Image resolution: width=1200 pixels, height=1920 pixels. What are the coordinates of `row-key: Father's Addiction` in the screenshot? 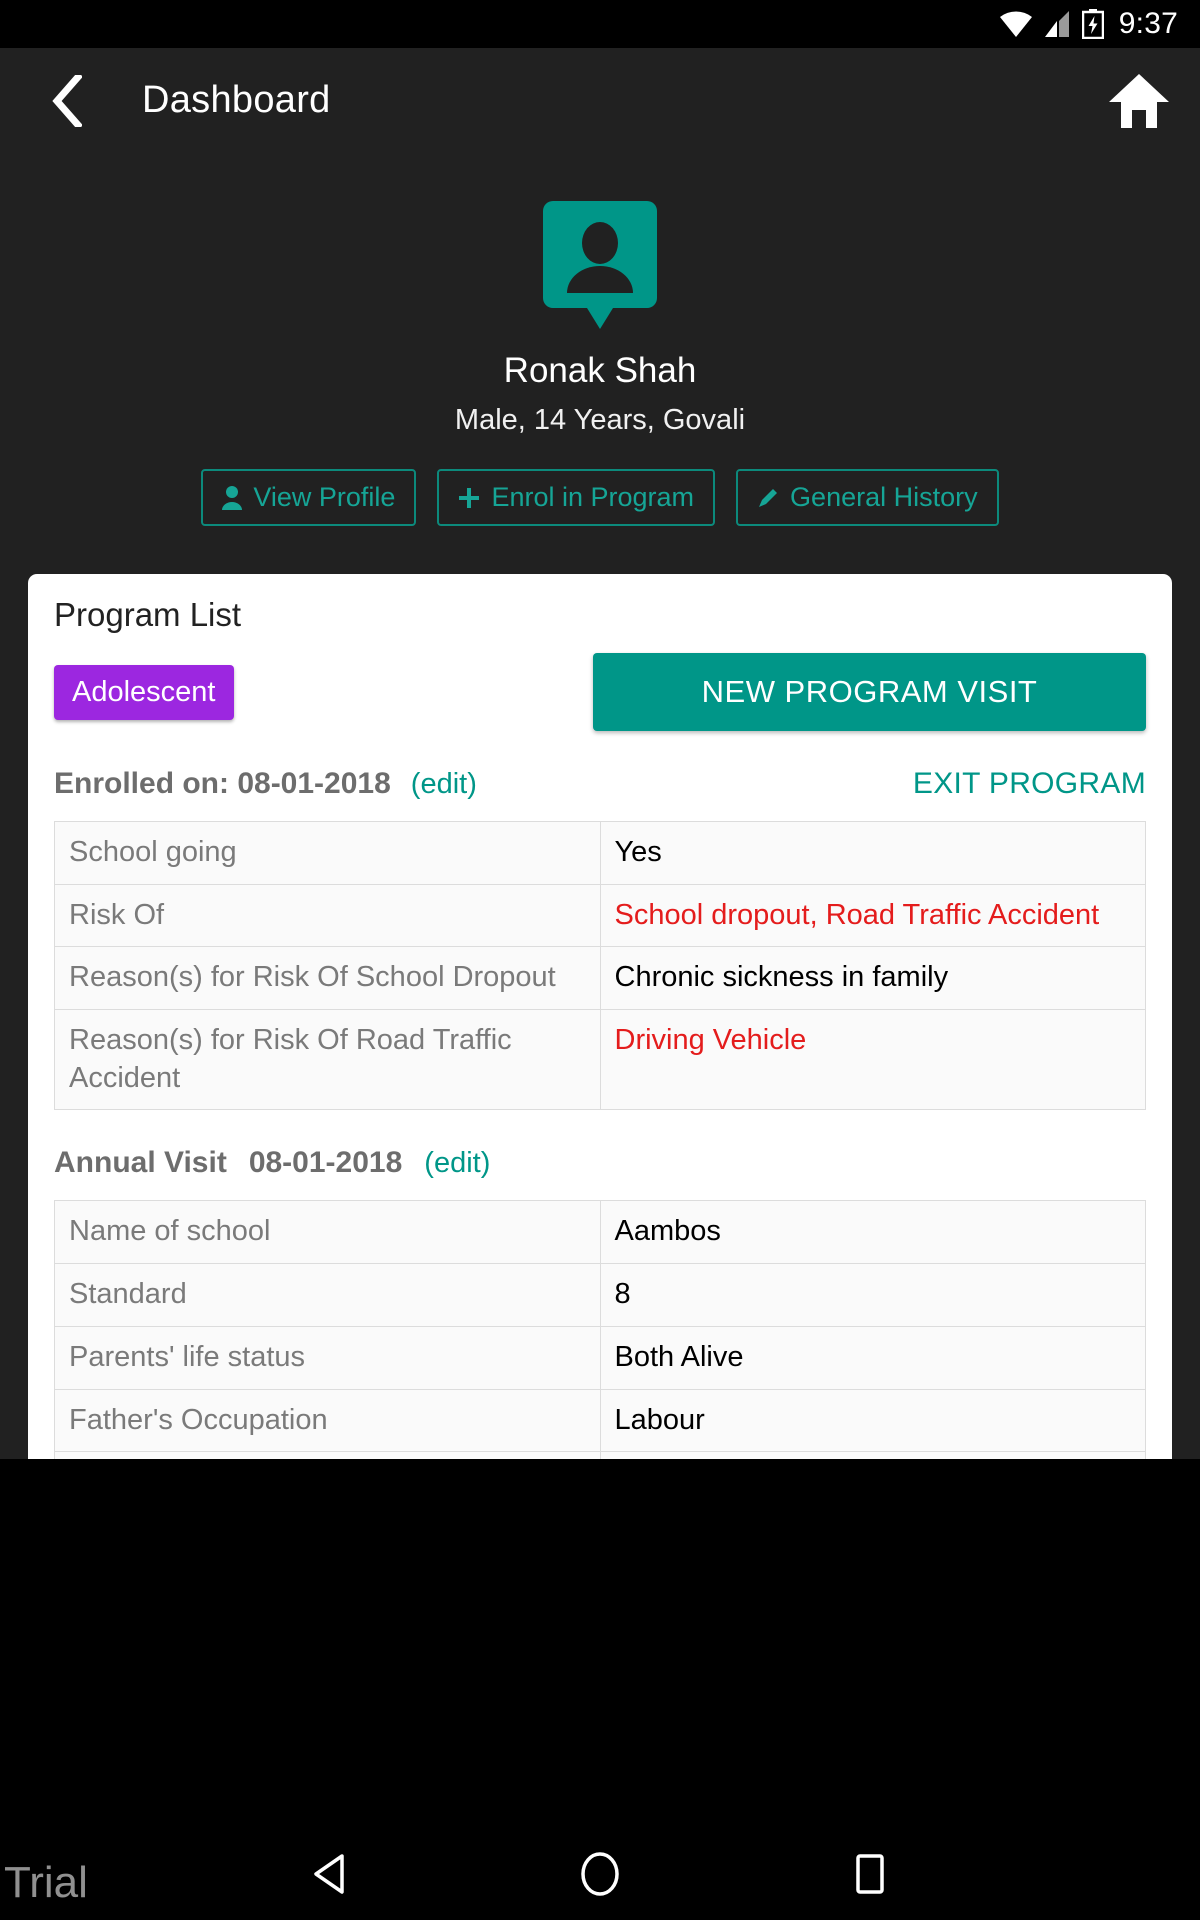 It's located at (327, 1455).